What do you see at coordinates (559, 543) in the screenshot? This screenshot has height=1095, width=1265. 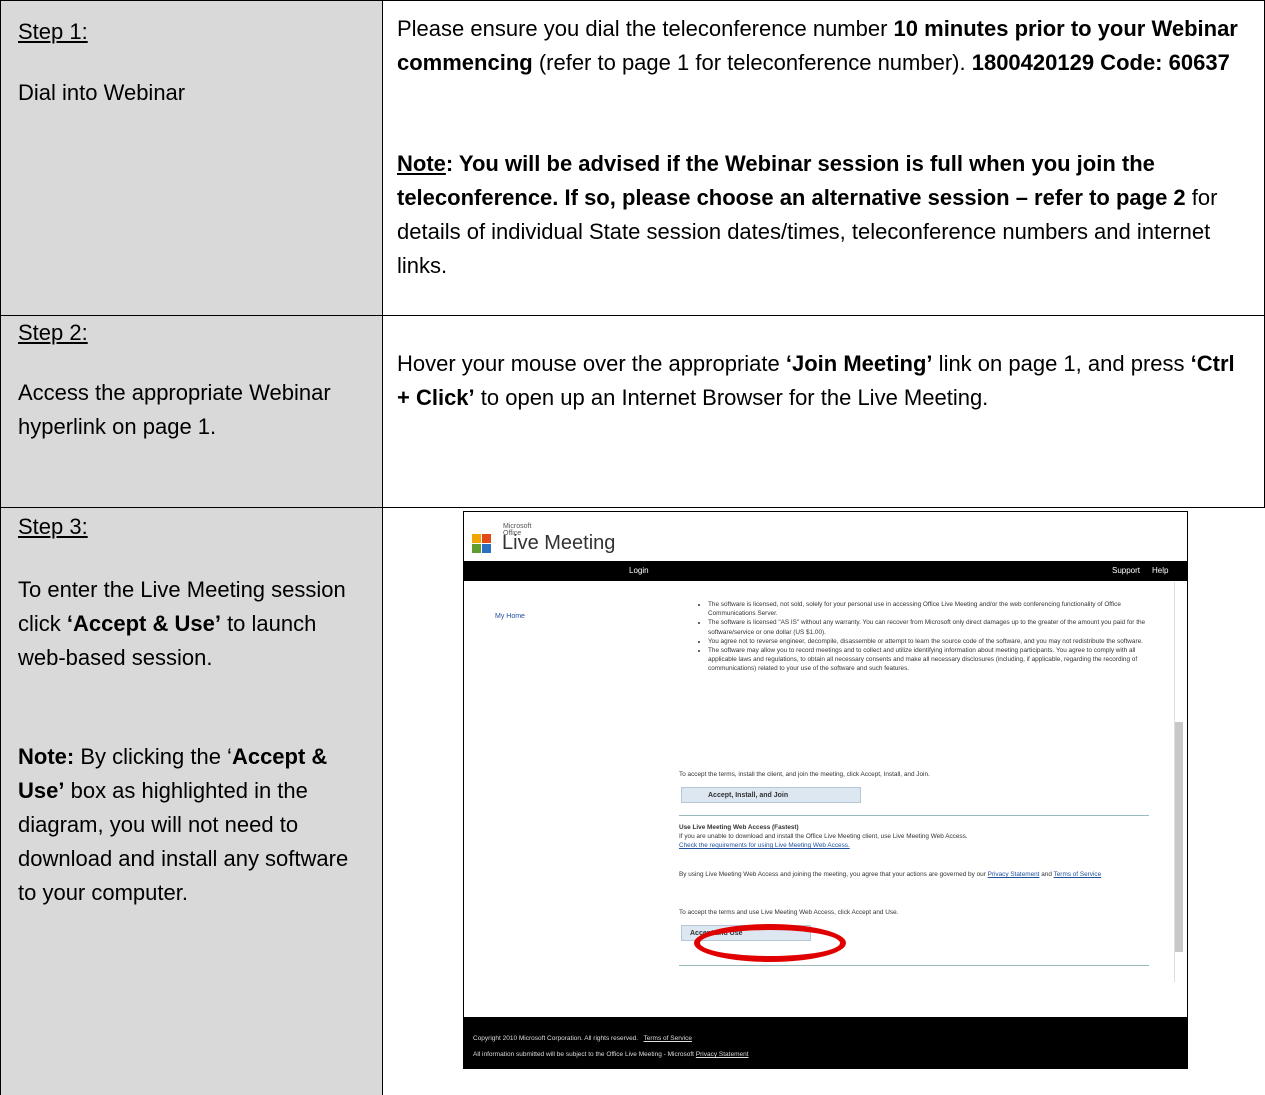 I see `brand-name: Live Meeting` at bounding box center [559, 543].